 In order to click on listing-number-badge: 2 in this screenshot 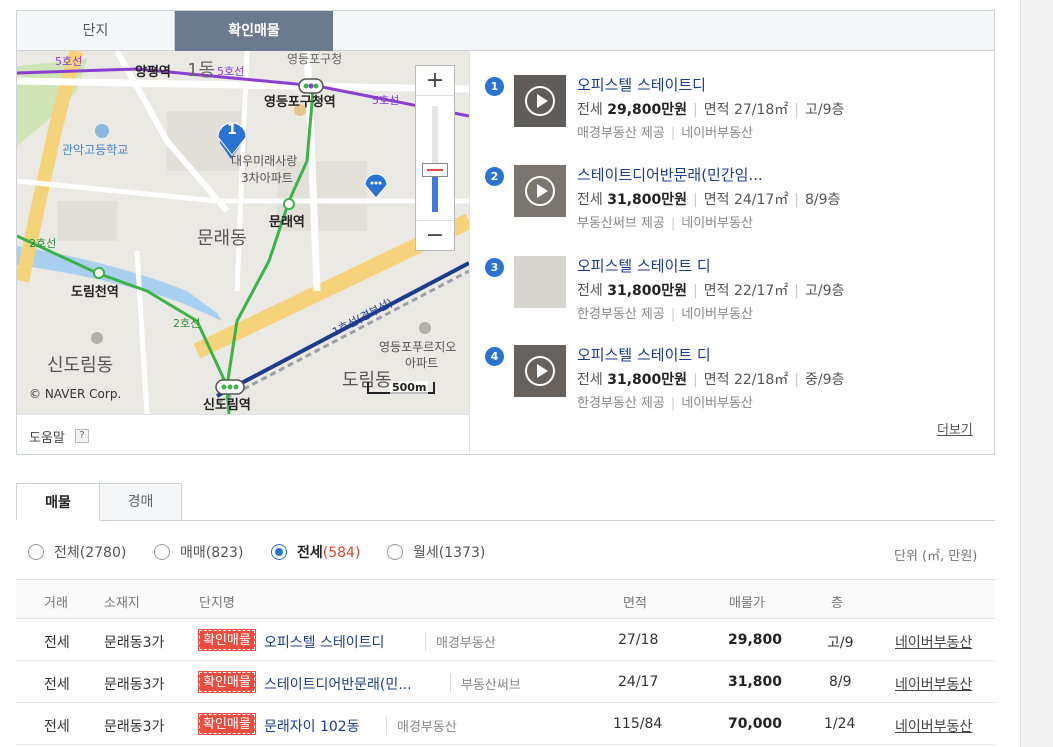, I will do `click(494, 176)`.